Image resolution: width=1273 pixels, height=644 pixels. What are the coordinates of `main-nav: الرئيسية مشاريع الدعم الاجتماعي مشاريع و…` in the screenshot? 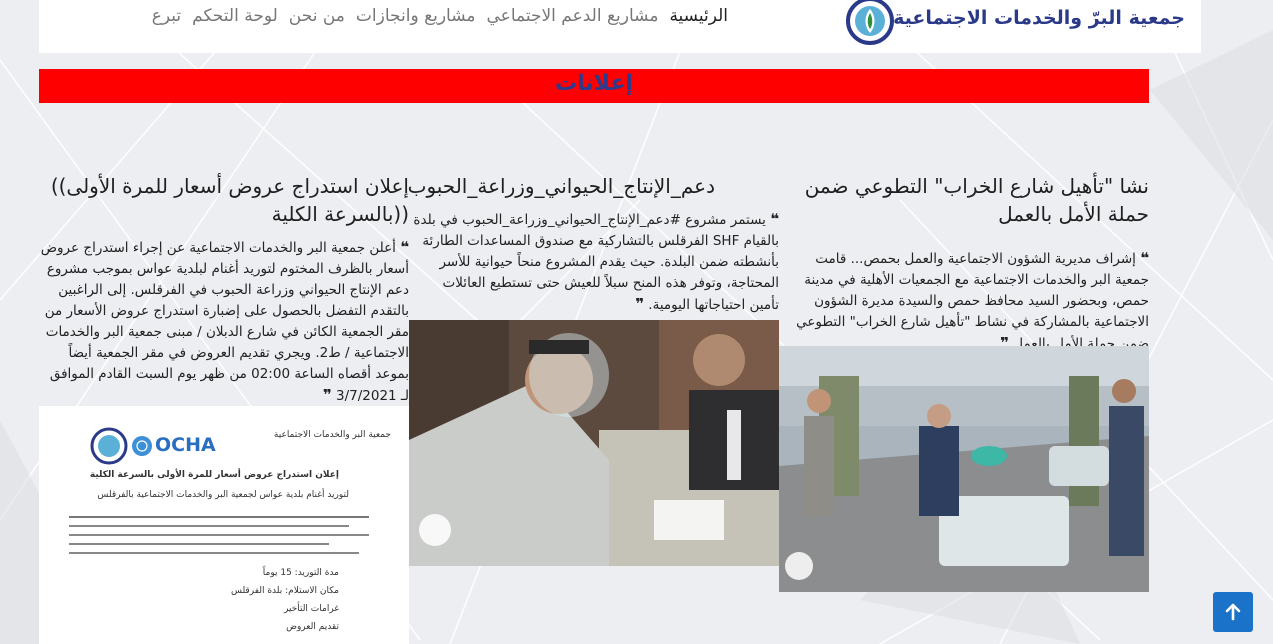 It's located at (440, 16).